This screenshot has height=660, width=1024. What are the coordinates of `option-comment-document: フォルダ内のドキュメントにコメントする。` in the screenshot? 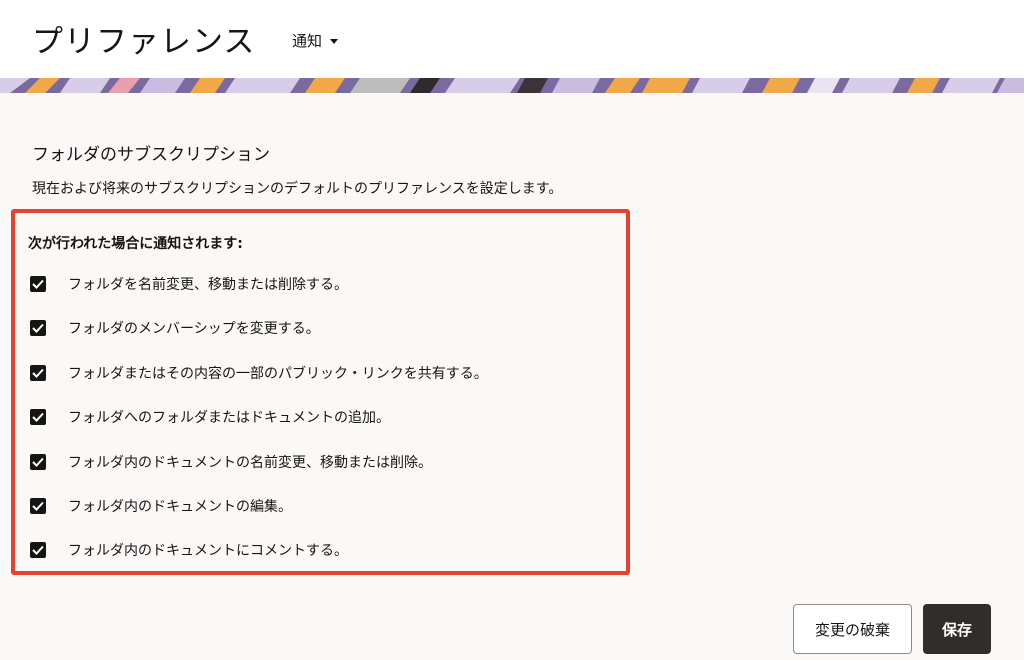 It's located at (189, 550).